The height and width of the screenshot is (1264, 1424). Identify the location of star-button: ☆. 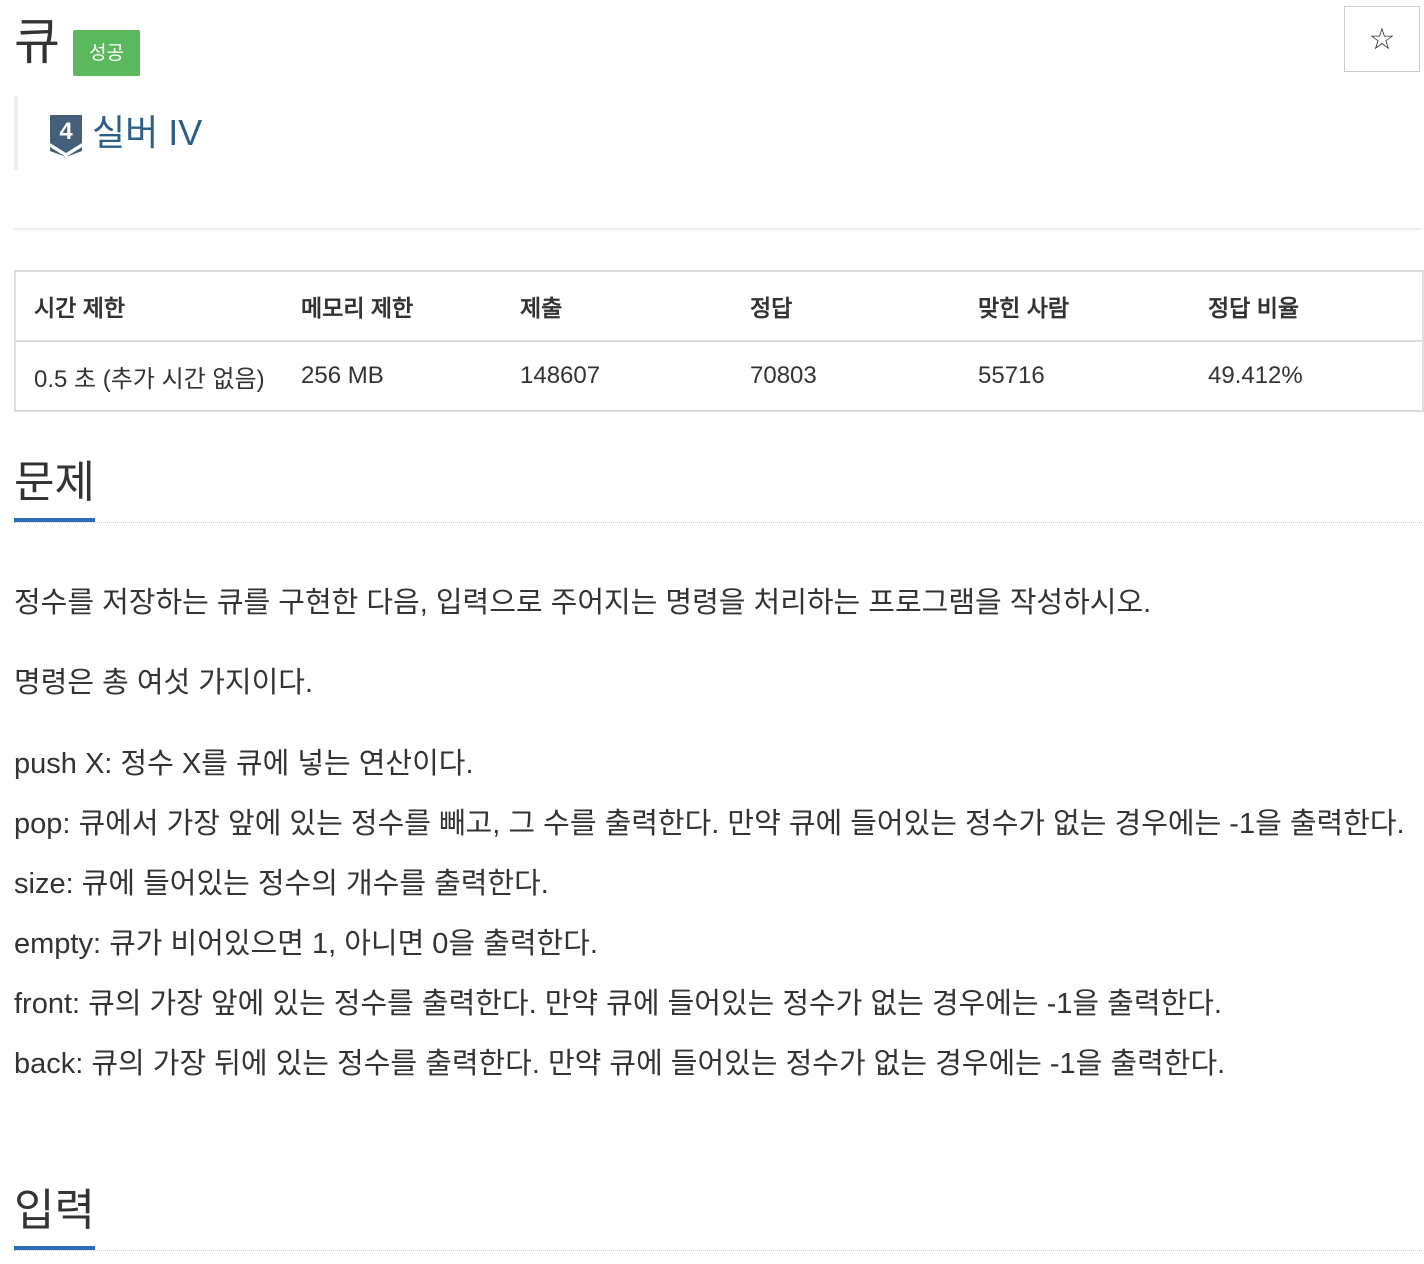
(1382, 39).